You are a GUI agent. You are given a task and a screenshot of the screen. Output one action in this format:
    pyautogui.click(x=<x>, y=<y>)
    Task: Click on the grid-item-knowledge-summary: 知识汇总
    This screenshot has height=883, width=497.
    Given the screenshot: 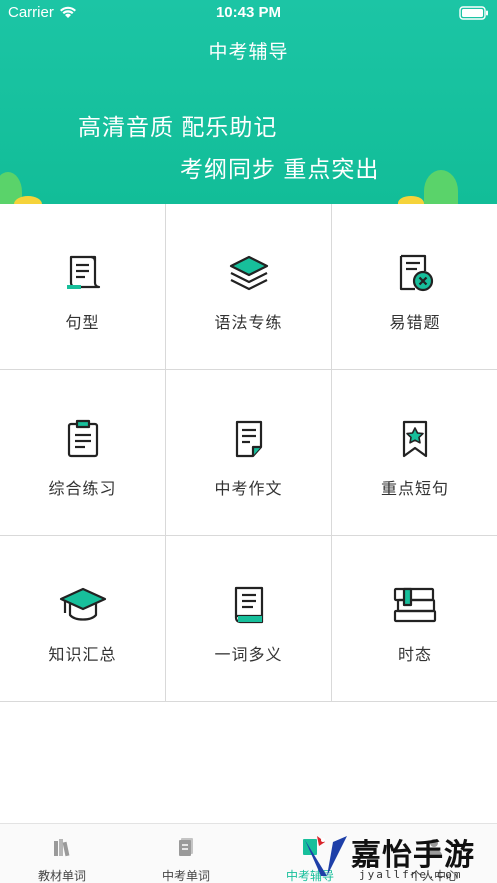 What is the action you would take?
    pyautogui.click(x=83, y=619)
    